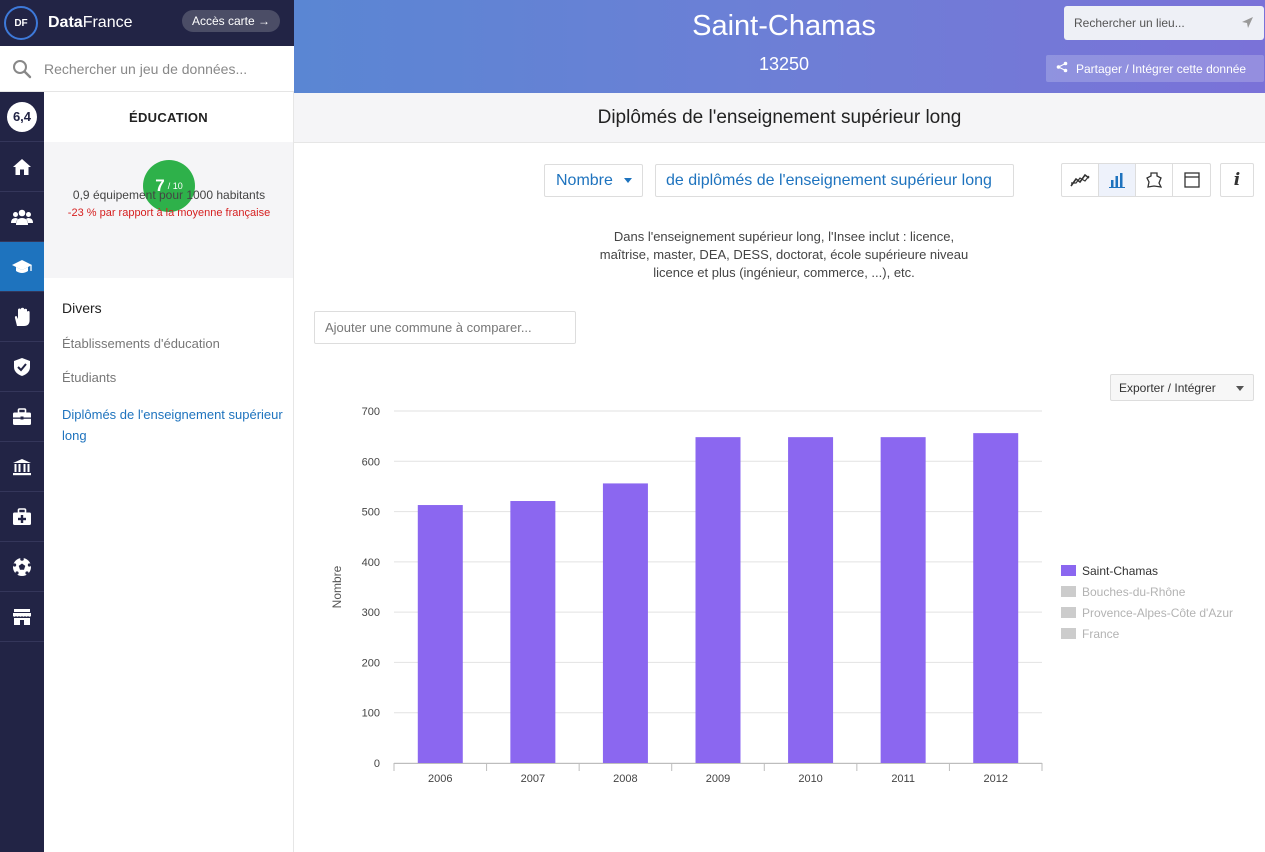 The width and height of the screenshot is (1265, 852). Describe the element at coordinates (1167, 387) in the screenshot. I see `export-label: Exporter / Intégrer` at that location.